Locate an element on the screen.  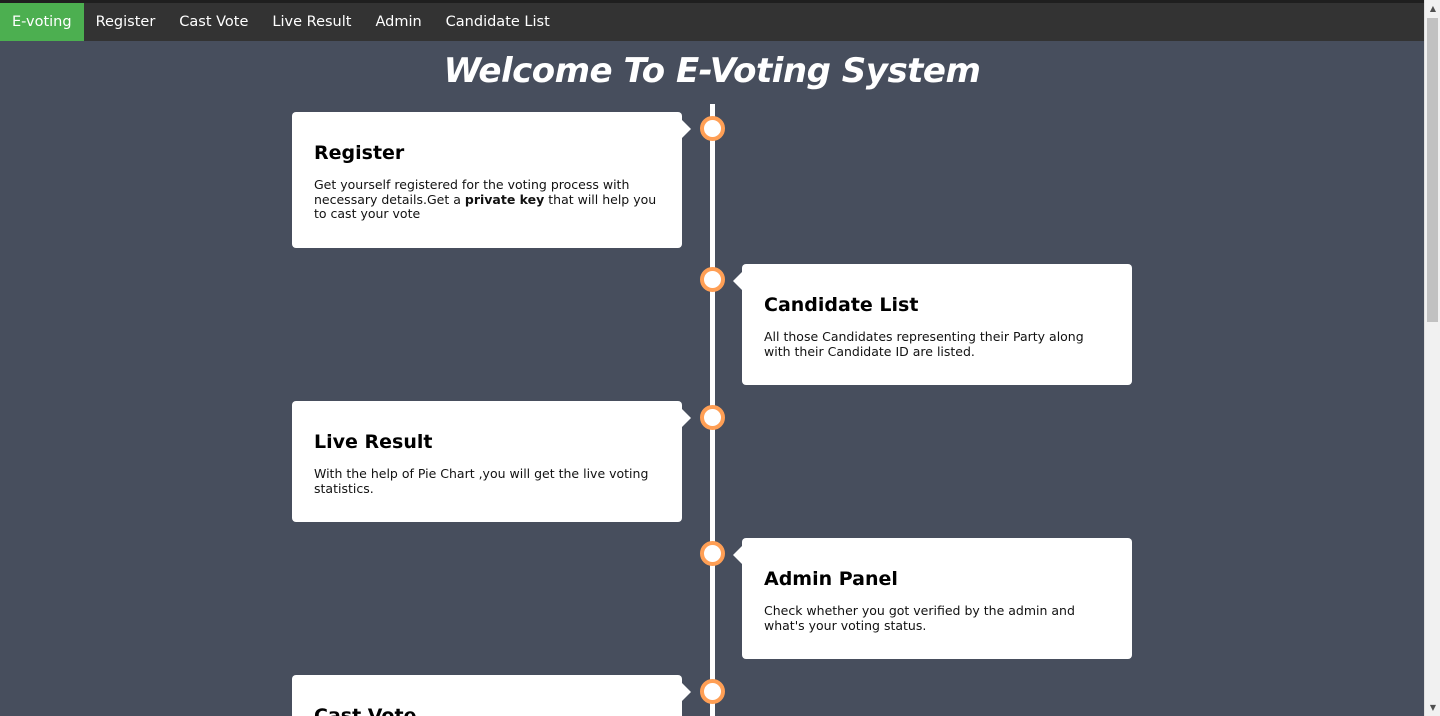
nav-item-register: Register is located at coordinates (126, 22).